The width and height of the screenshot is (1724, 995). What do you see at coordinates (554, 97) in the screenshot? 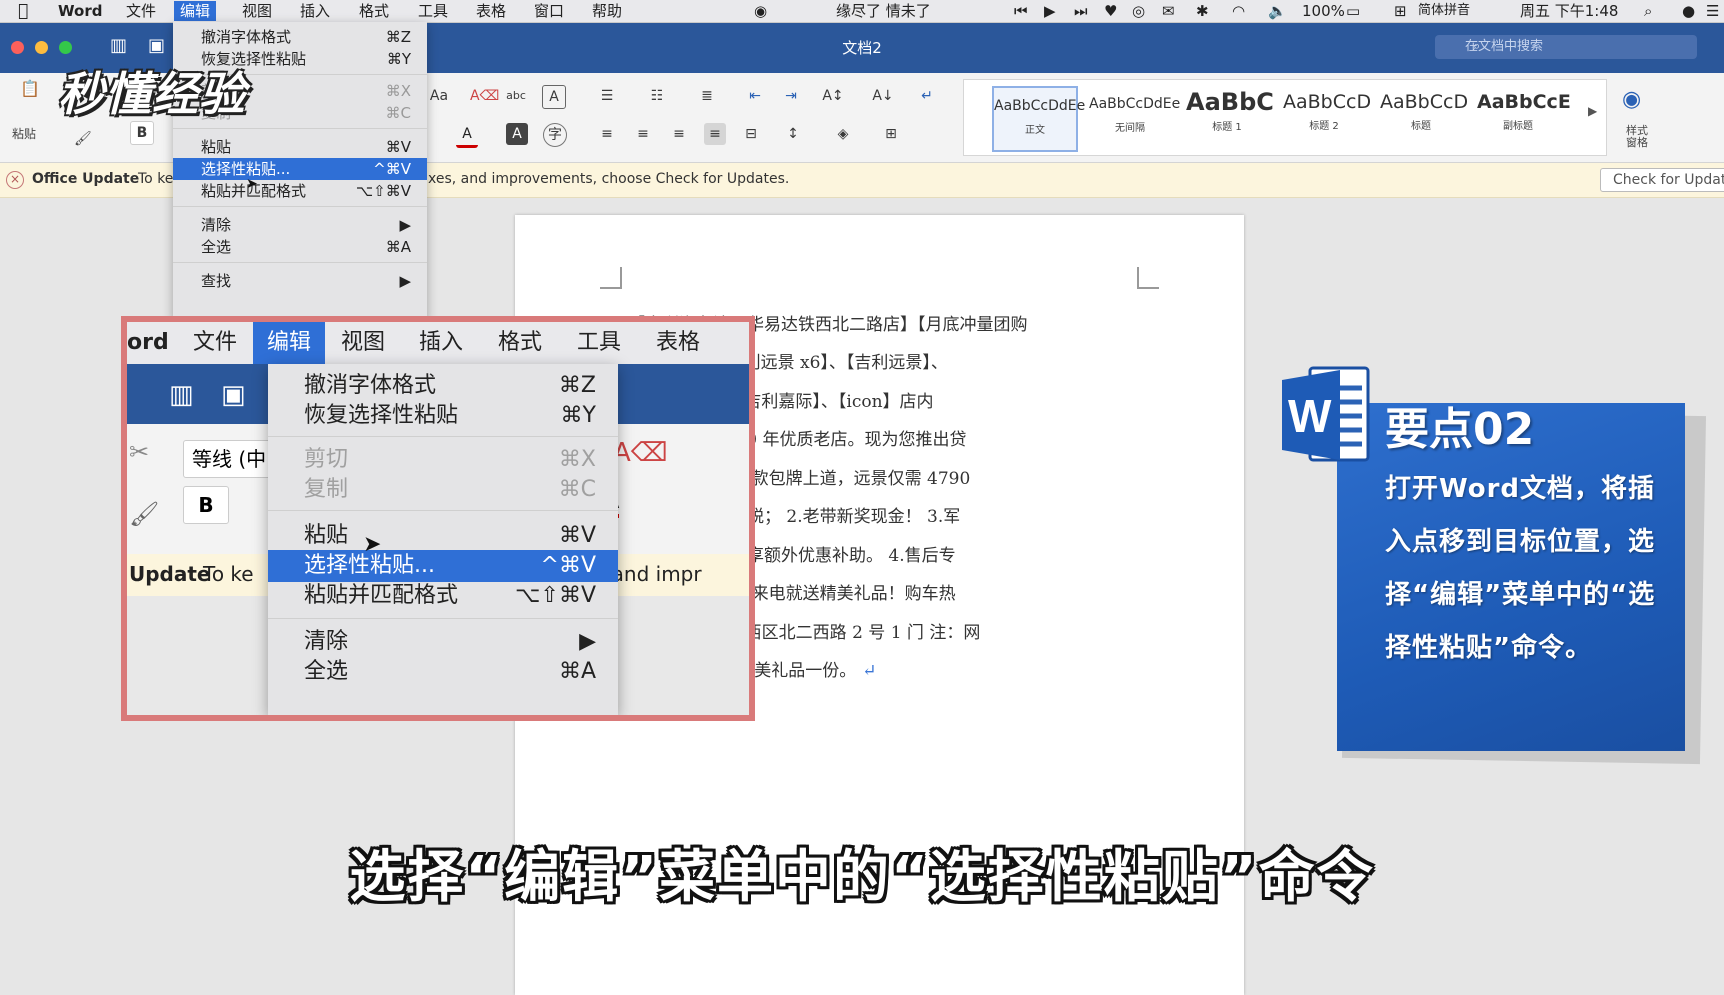
I see `text-border-icon: A` at bounding box center [554, 97].